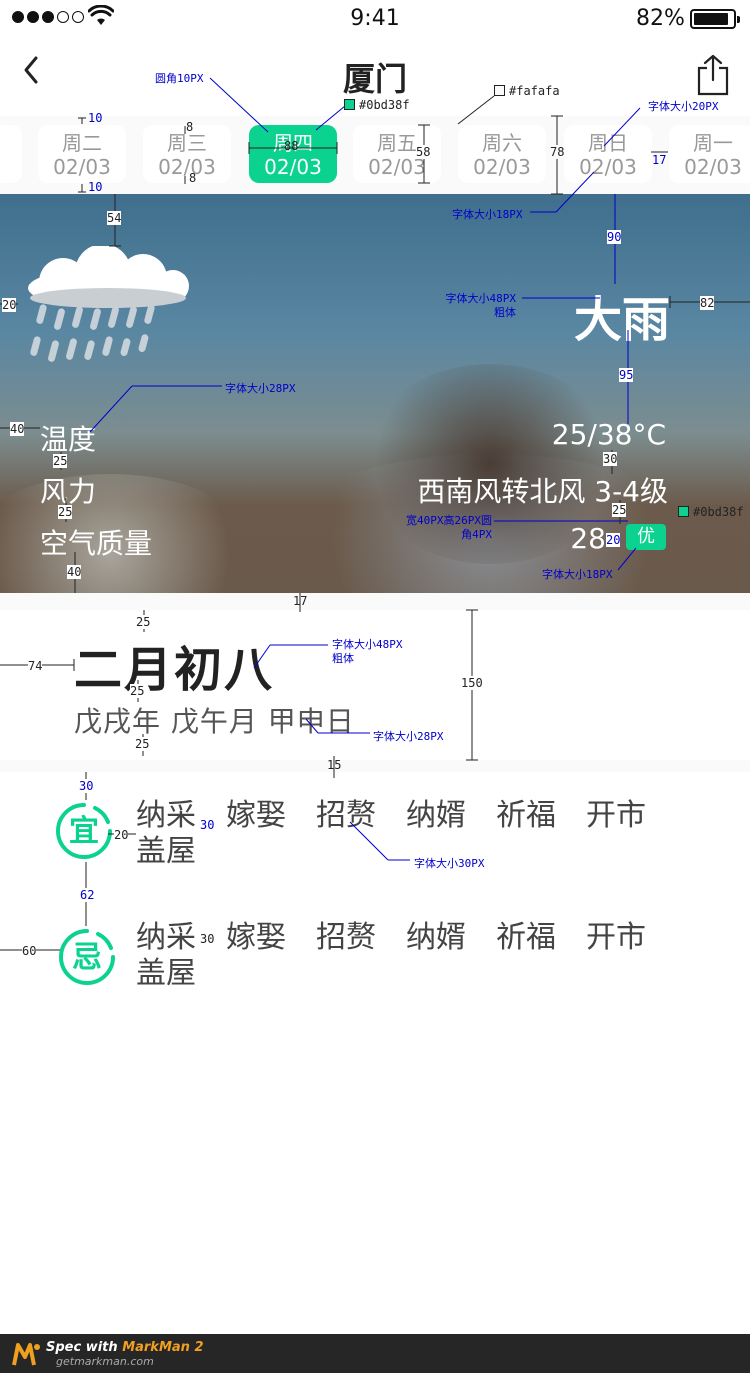  Describe the element at coordinates (614, 237) in the screenshot. I see `spec-number: 90` at that location.